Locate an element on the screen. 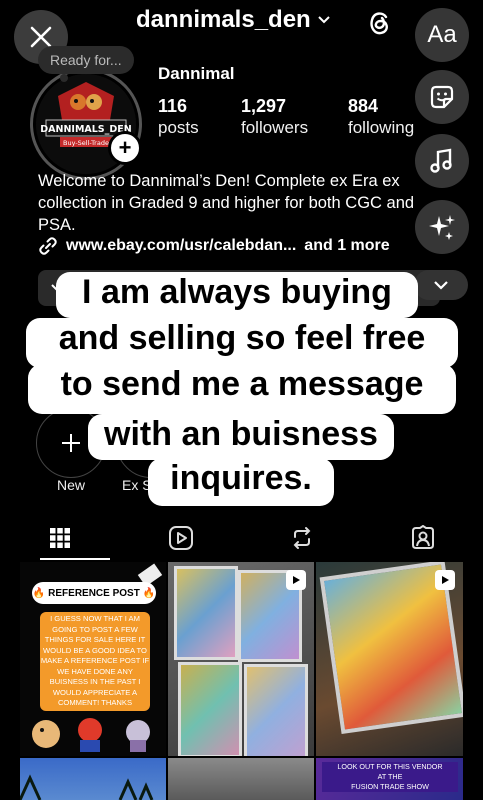 The width and height of the screenshot is (483, 800). vendor-line-2: AT THE is located at coordinates (390, 776).